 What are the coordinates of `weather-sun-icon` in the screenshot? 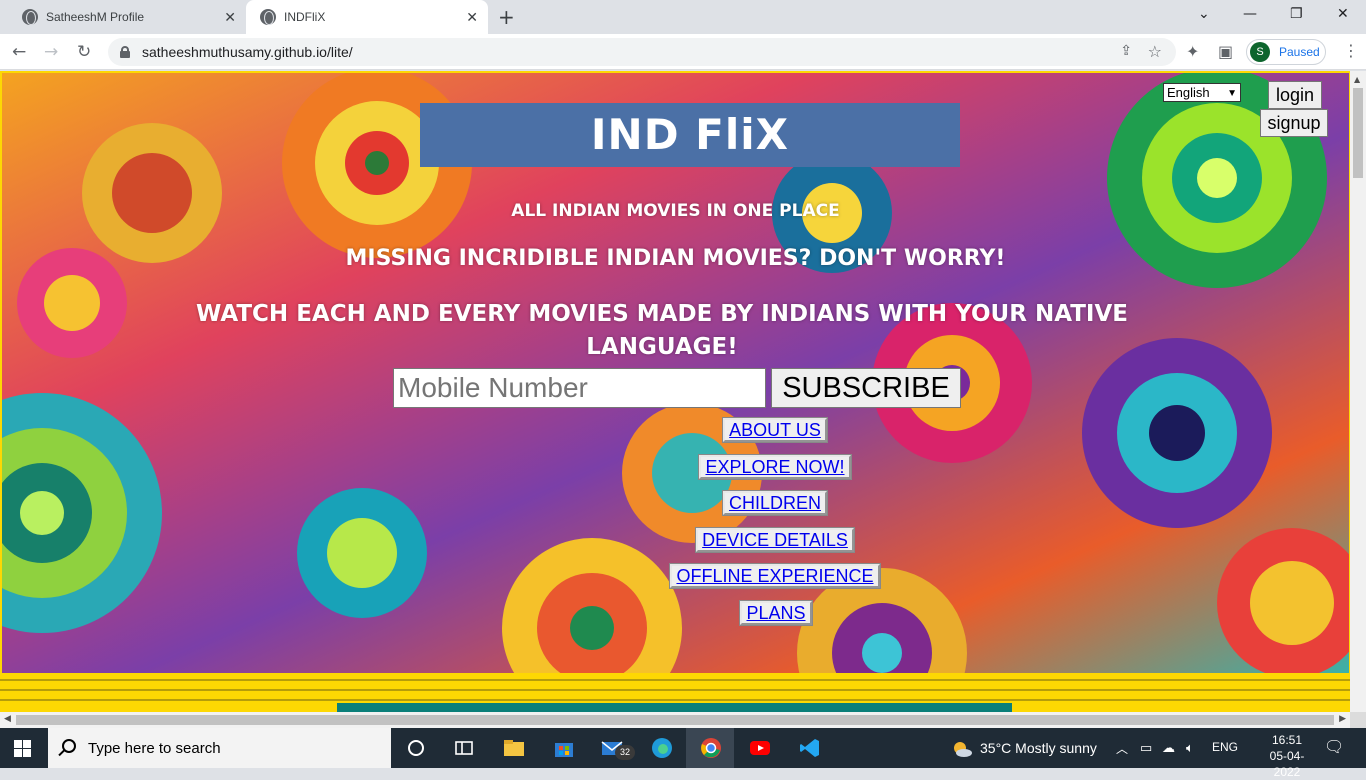 It's located at (962, 749).